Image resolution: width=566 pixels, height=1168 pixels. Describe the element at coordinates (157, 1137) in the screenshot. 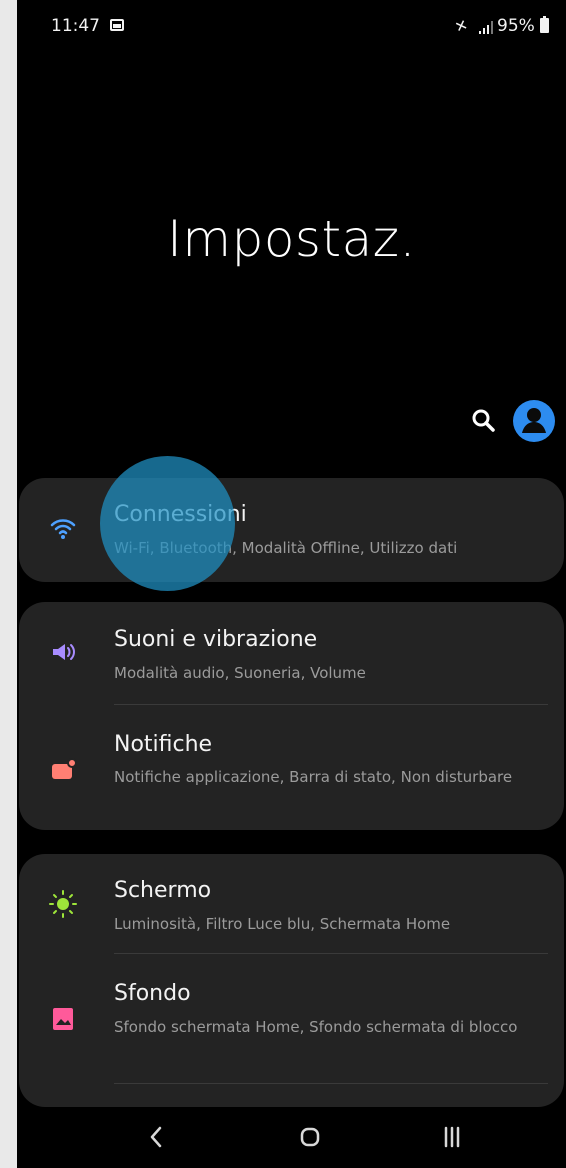

I see `back-icon` at that location.